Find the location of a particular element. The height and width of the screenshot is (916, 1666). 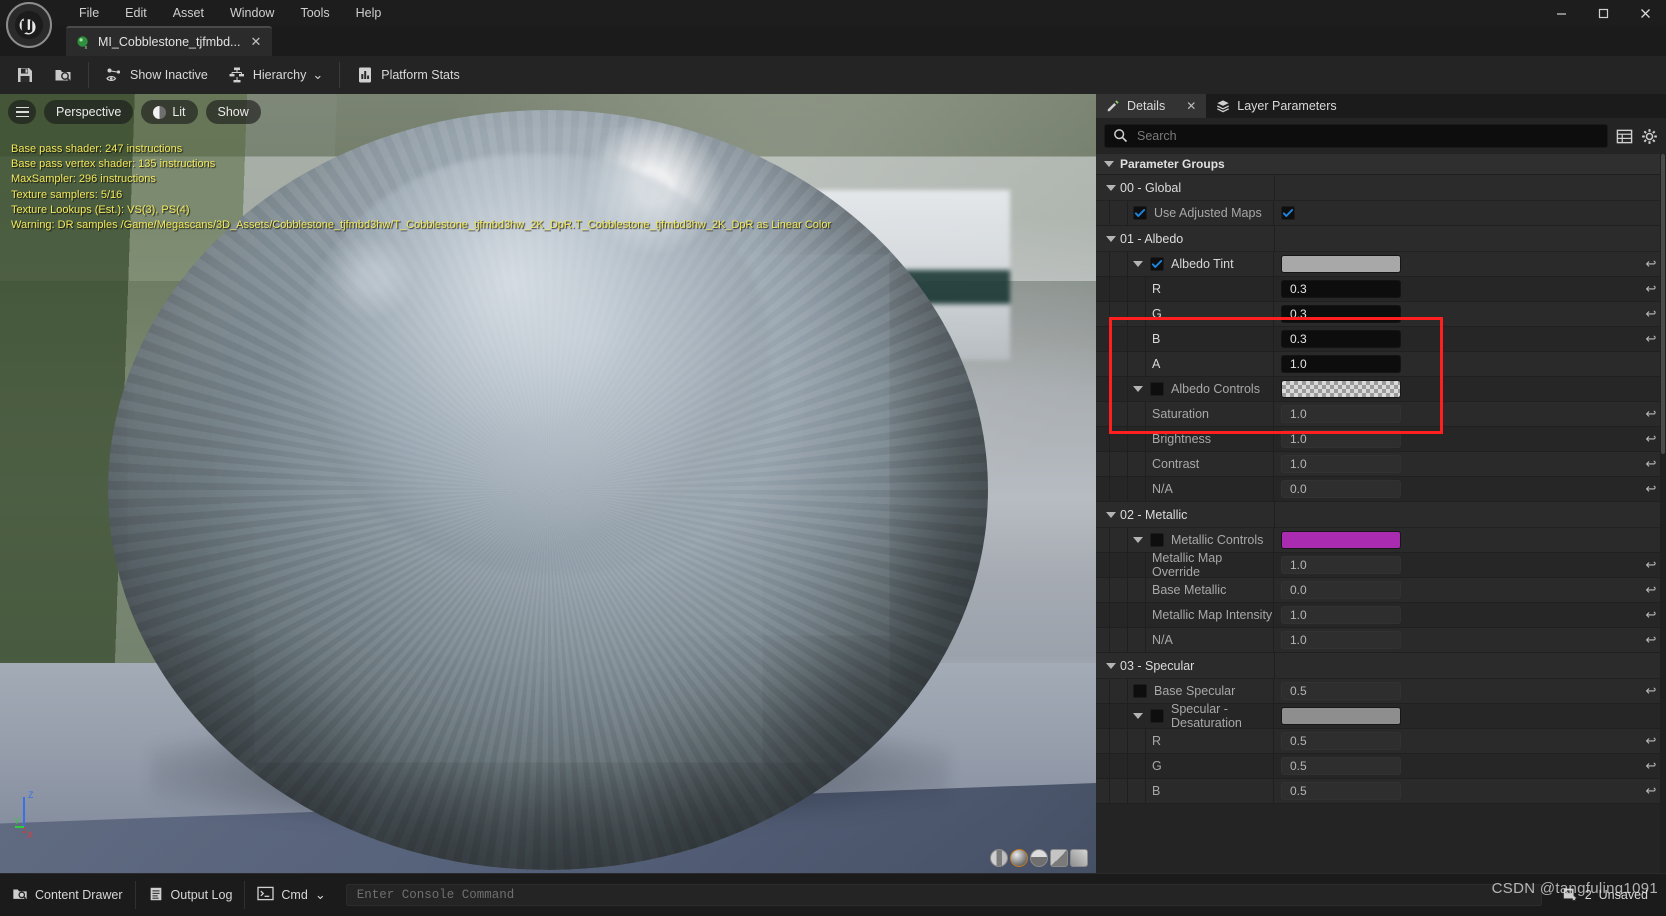

parameter-row: Specular - Desaturation is located at coordinates (1381, 716).